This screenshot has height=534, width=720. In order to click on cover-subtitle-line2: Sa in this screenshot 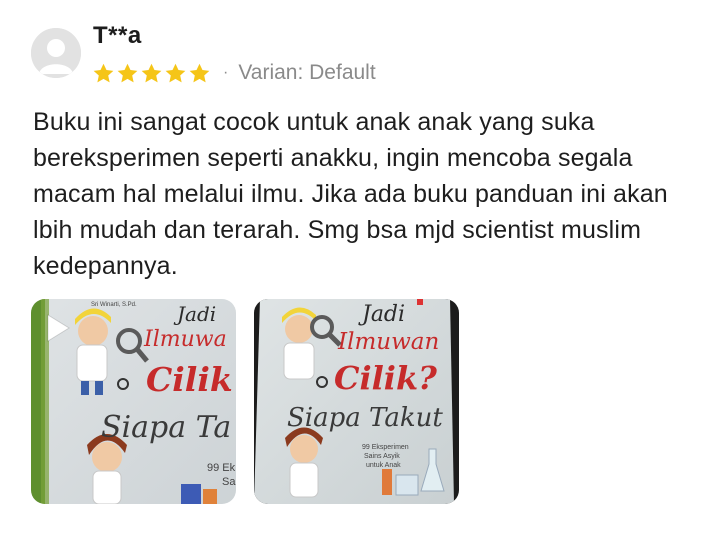, I will do `click(229, 482)`.